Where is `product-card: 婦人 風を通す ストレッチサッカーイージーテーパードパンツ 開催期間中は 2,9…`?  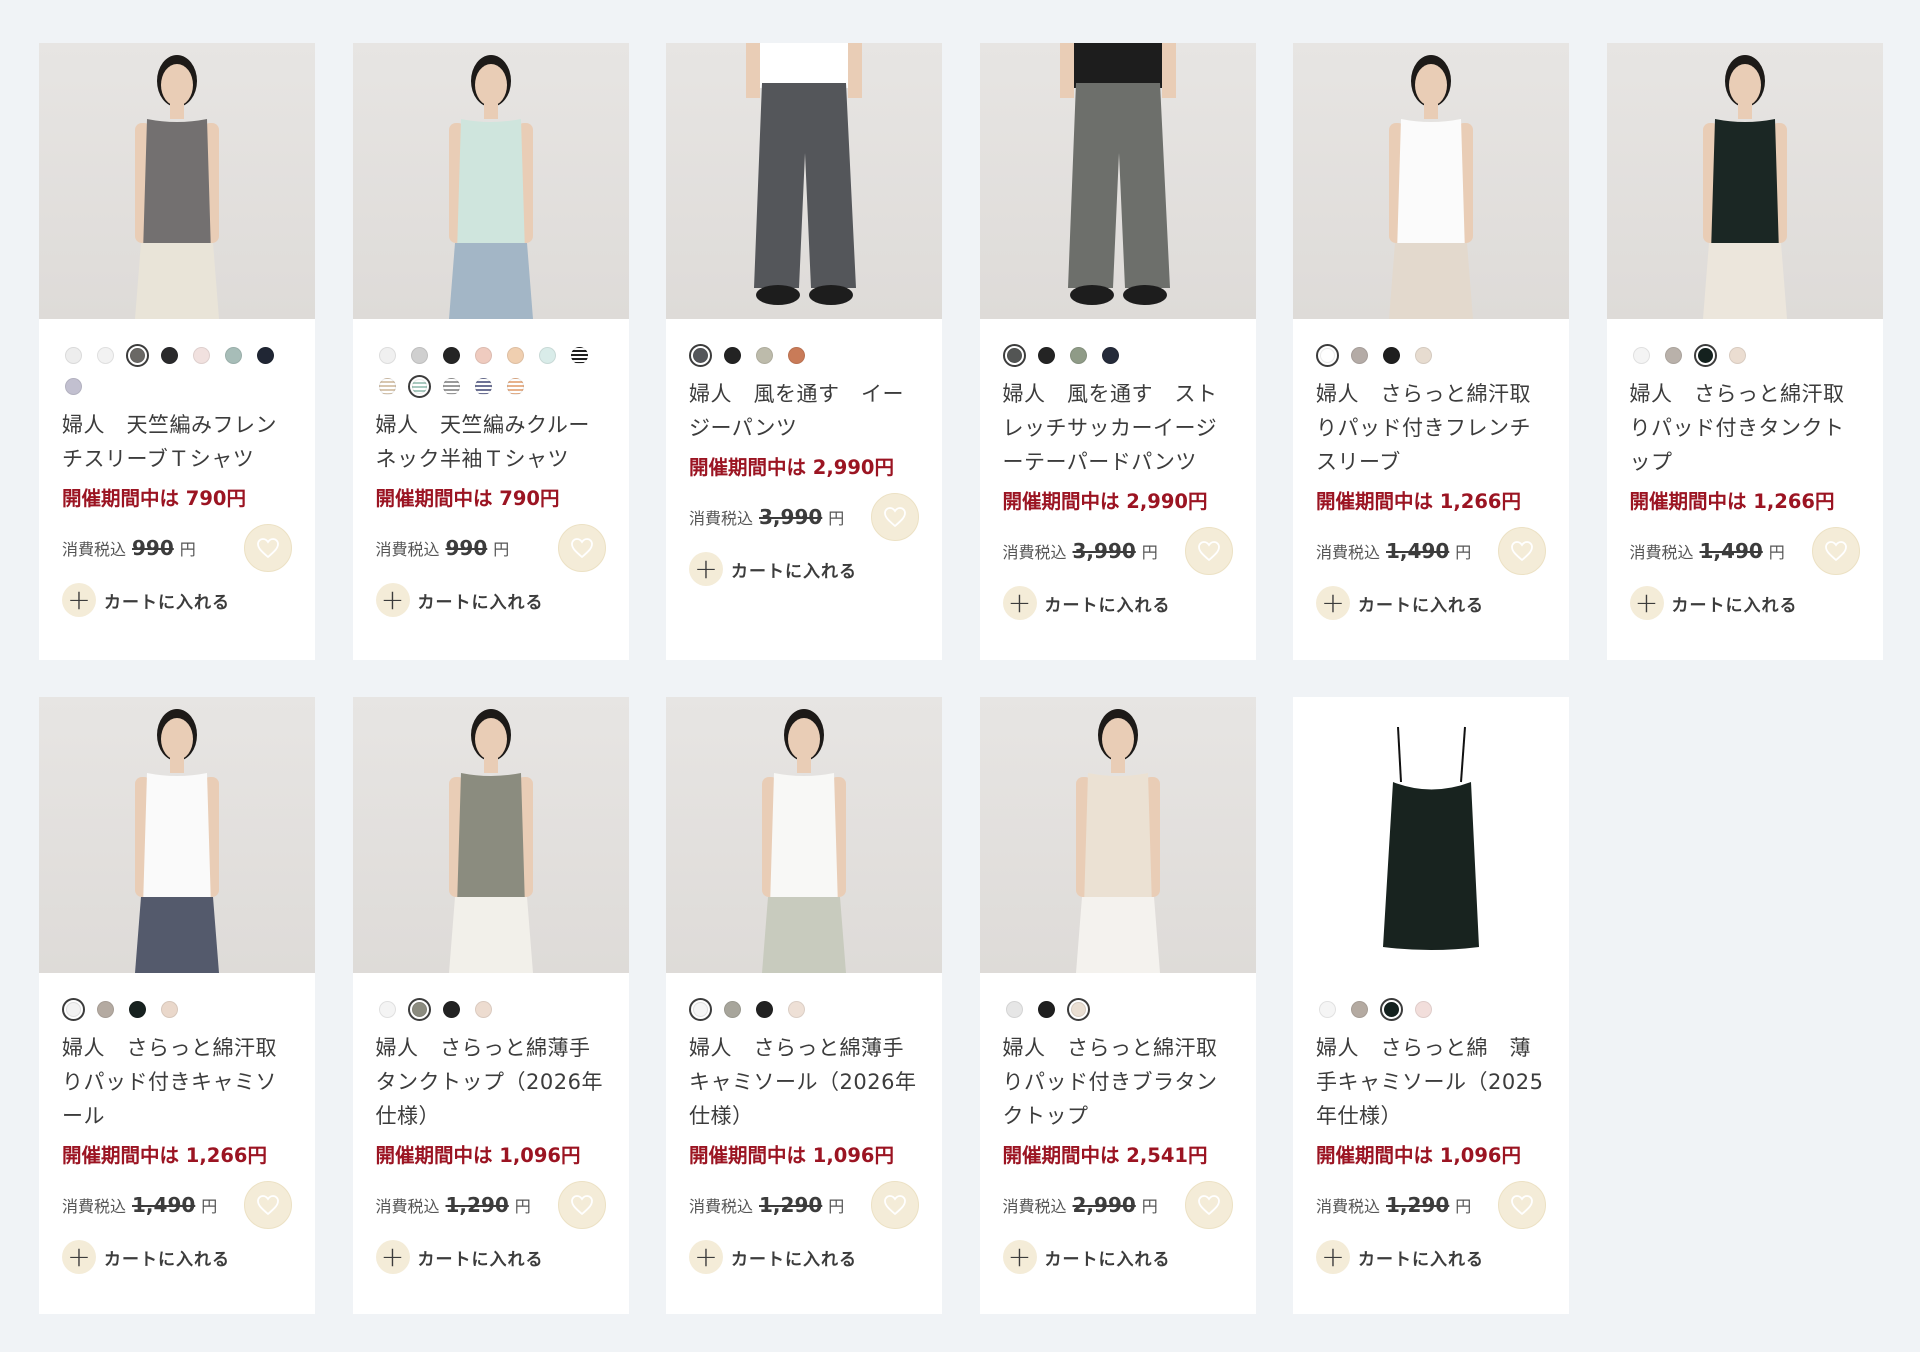 product-card: 婦人 風を通す ストレッチサッカーイージーテーパードパンツ 開催期間中は 2,9… is located at coordinates (1117, 351).